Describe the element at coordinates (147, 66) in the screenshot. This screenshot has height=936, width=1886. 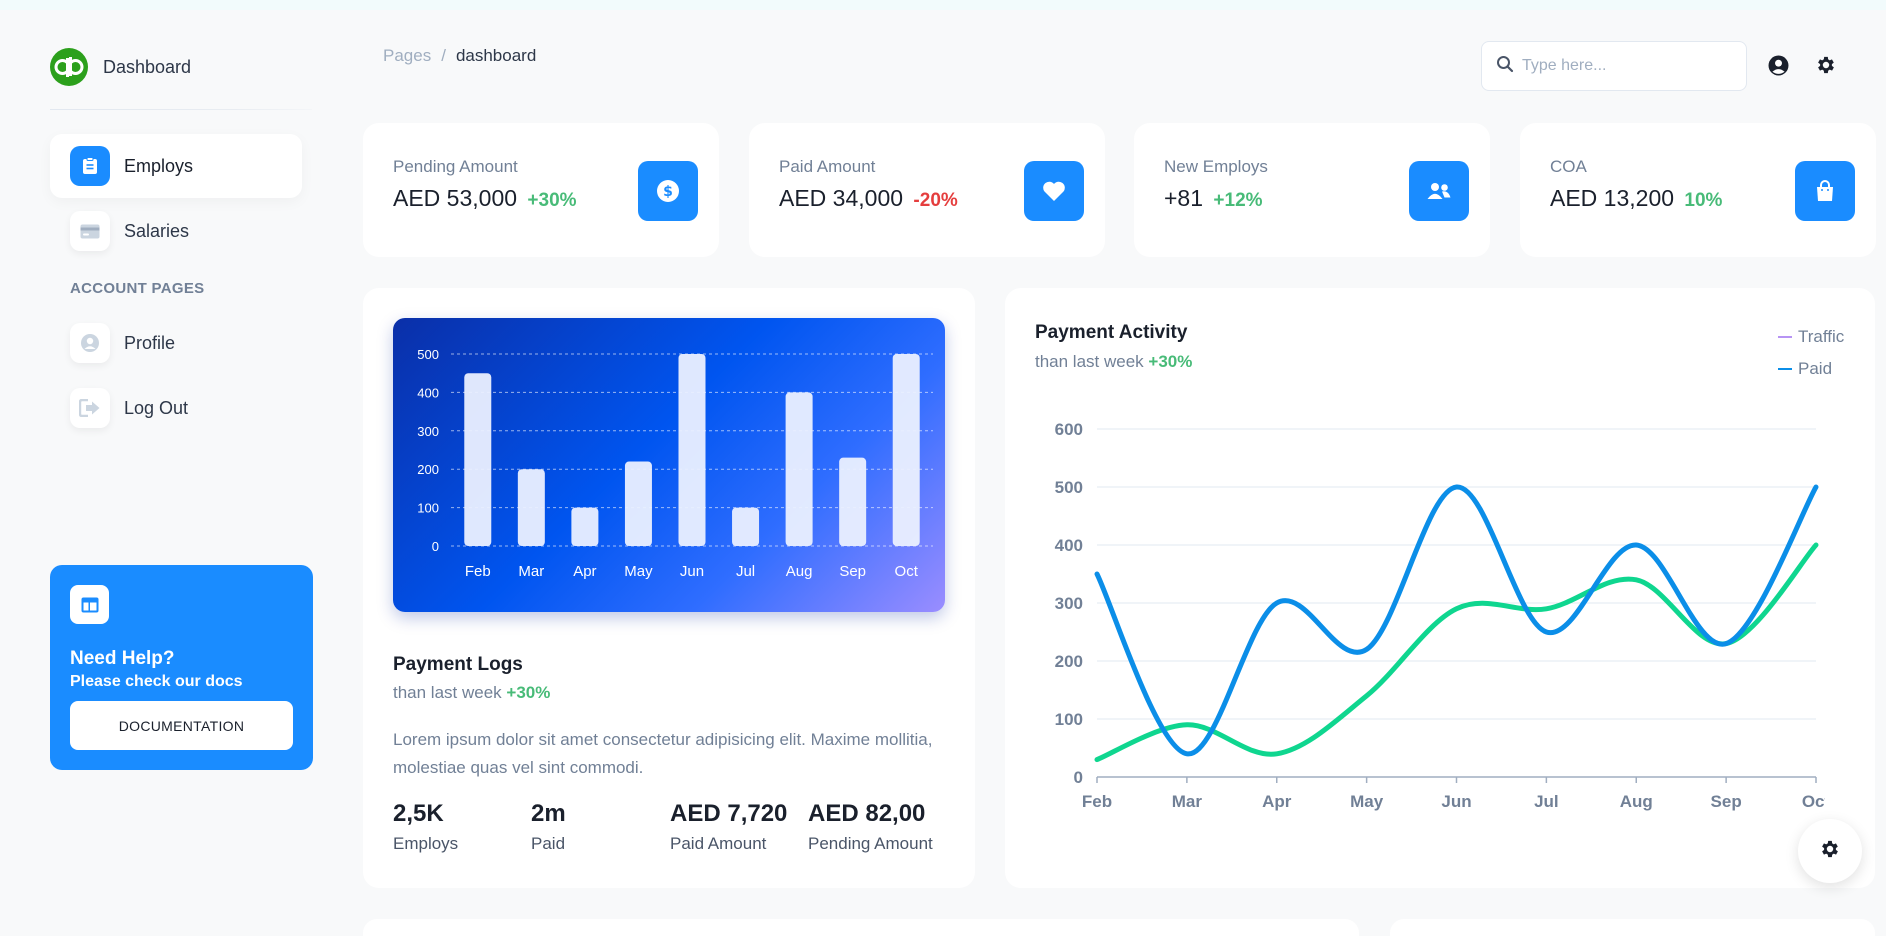
I see `brand-name: Dashboard` at that location.